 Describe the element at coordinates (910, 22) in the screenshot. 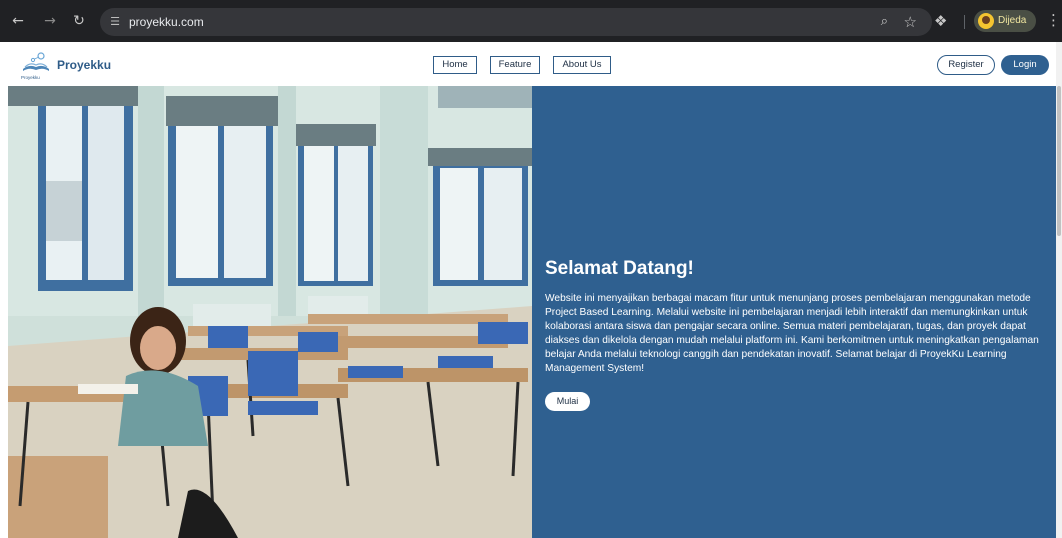

I see `star-icon: ☆` at that location.